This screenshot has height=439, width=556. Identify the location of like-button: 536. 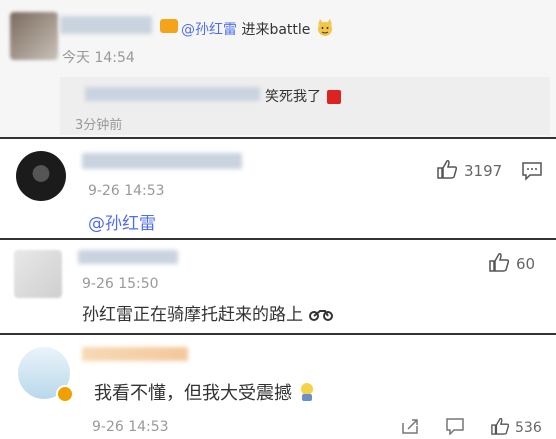
(516, 428).